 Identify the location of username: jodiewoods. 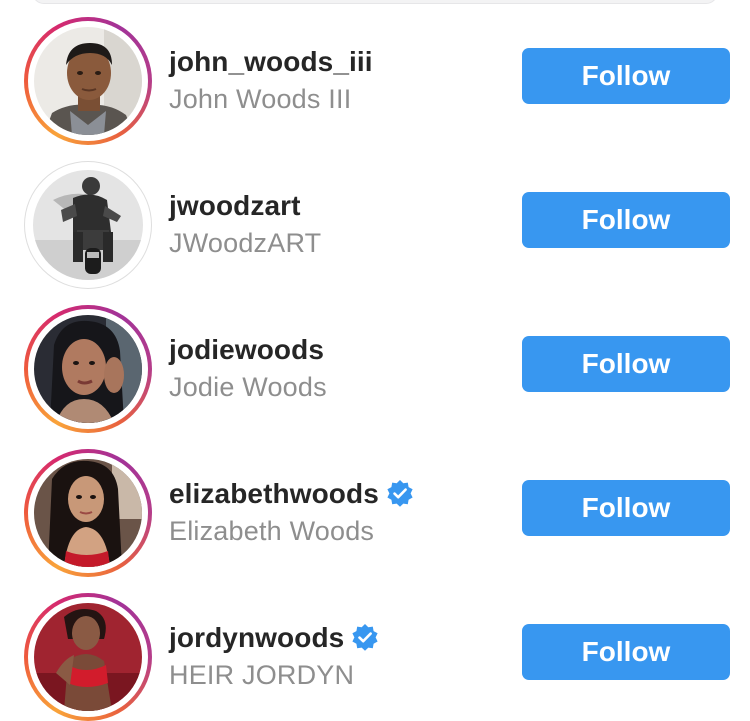
(246, 350).